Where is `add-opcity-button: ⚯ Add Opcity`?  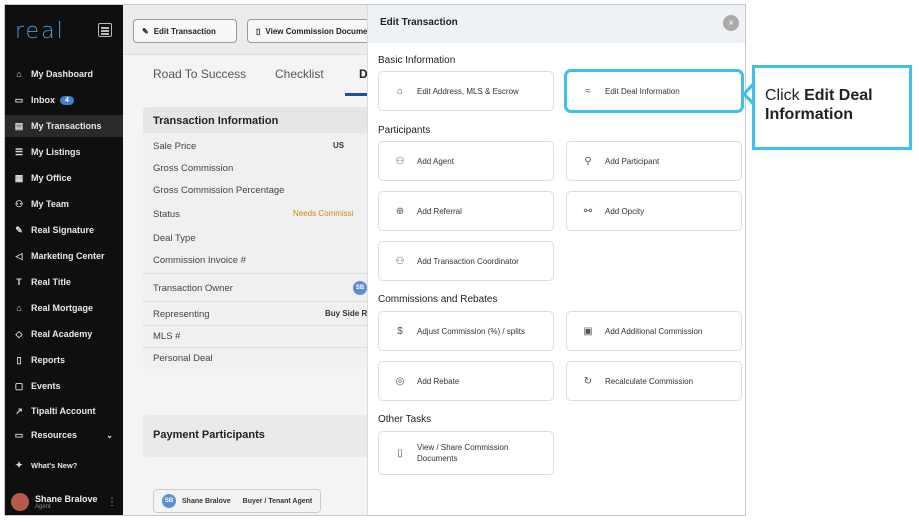 add-opcity-button: ⚯ Add Opcity is located at coordinates (654, 211).